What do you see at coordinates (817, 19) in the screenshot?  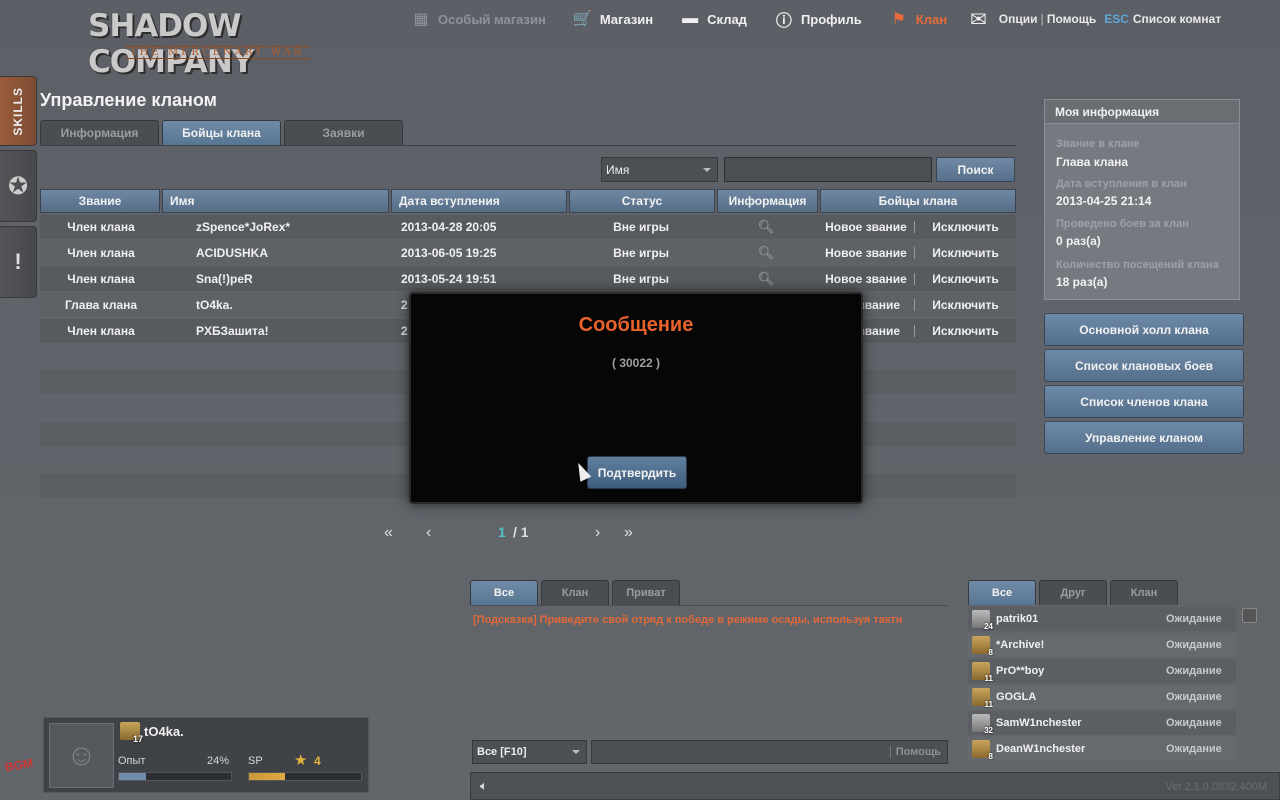 I see `nav-profile: ⓘ Профиль` at bounding box center [817, 19].